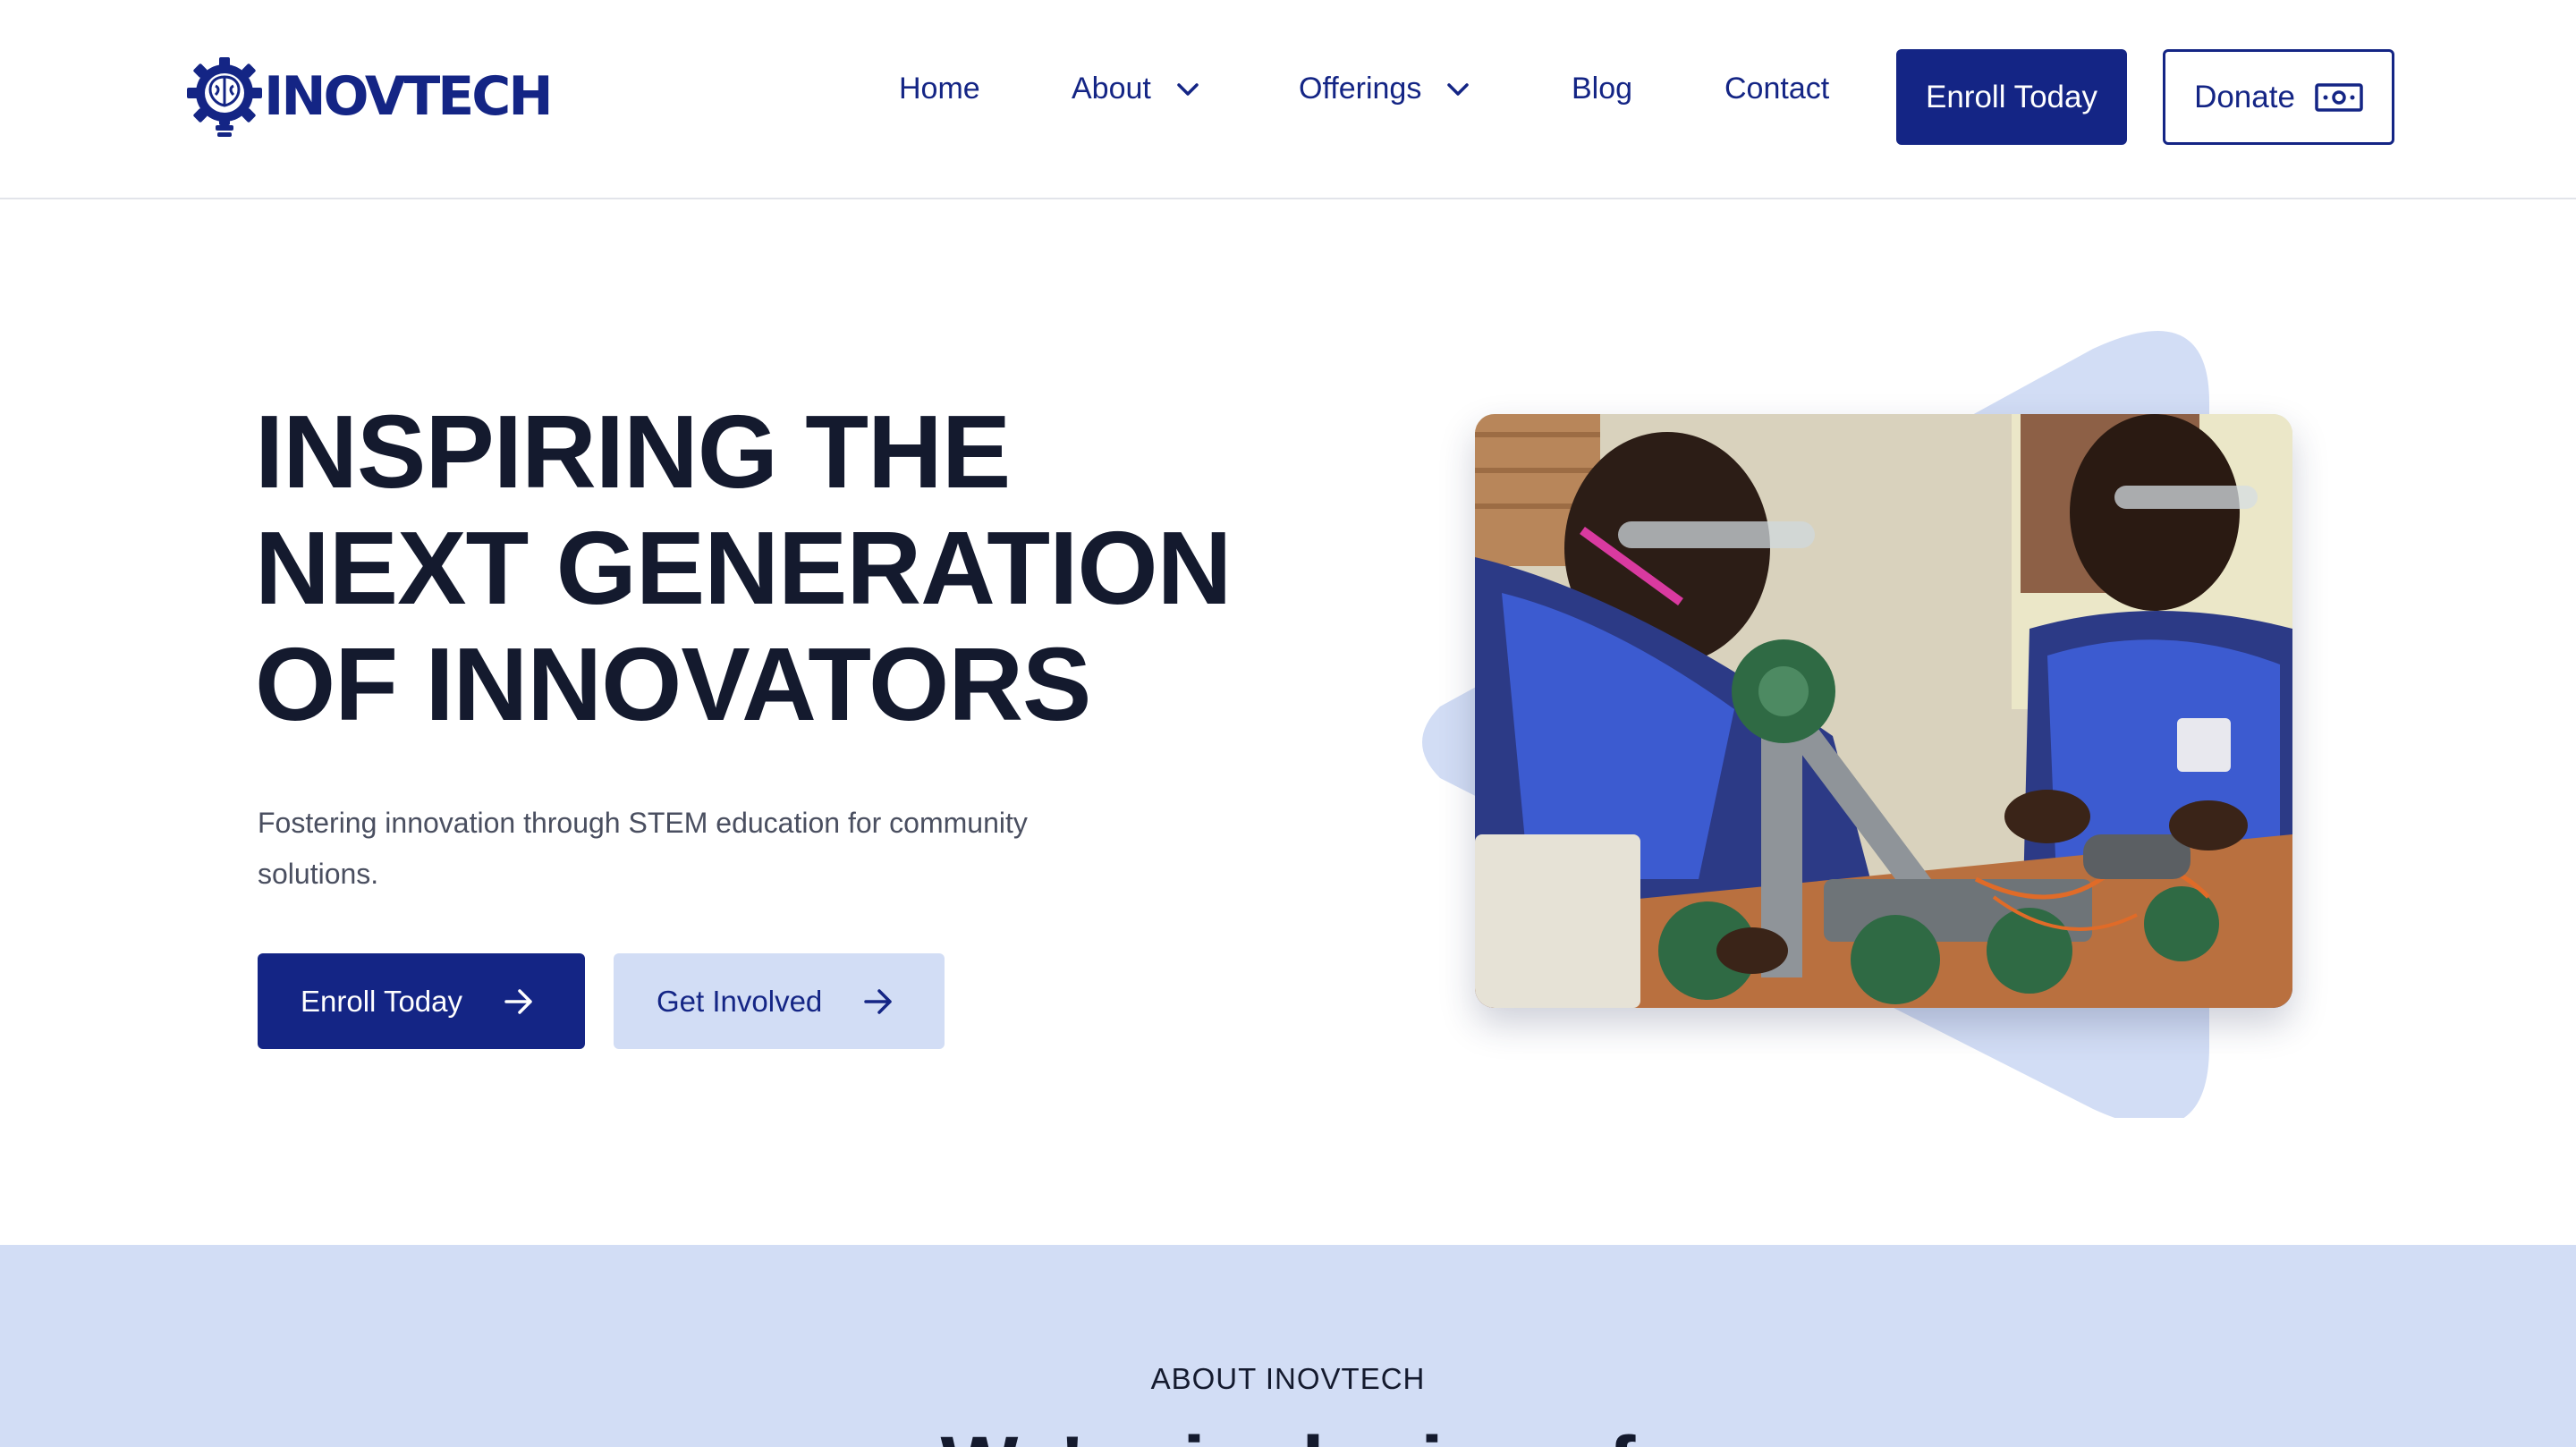  I want to click on enroll-today-label: Enroll Today, so click(2011, 96).